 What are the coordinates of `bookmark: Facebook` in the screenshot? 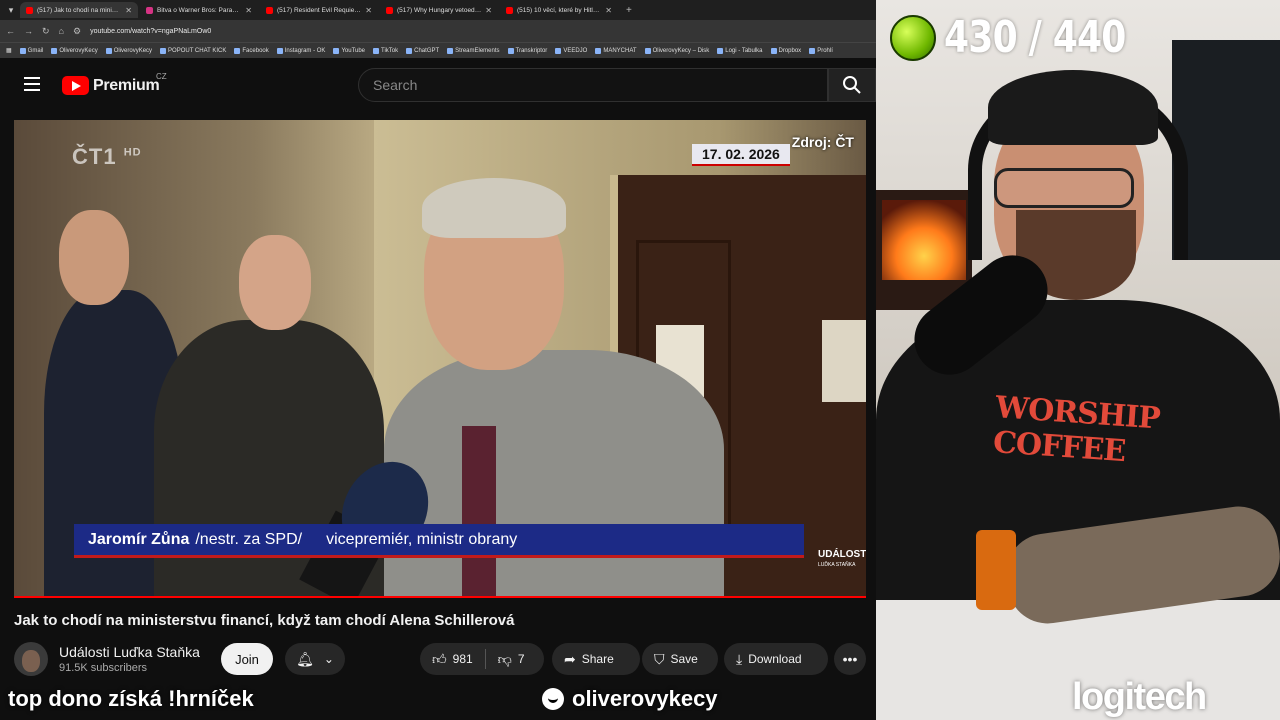 It's located at (251, 50).